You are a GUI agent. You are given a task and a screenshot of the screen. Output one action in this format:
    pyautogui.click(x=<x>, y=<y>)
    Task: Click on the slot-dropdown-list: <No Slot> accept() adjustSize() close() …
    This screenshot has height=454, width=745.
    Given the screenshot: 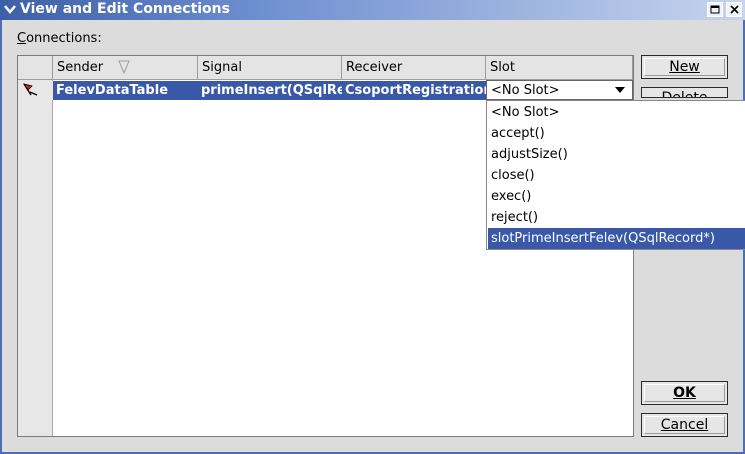 What is the action you would take?
    pyautogui.click(x=615, y=175)
    